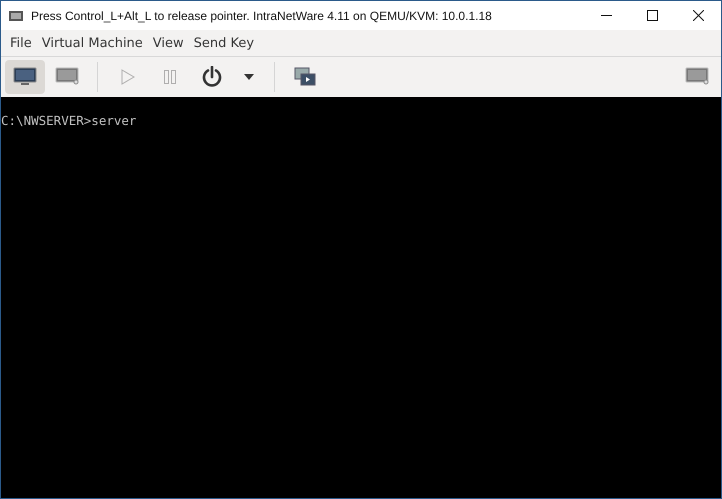 The width and height of the screenshot is (722, 499). I want to click on monitor-icon, so click(25, 77).